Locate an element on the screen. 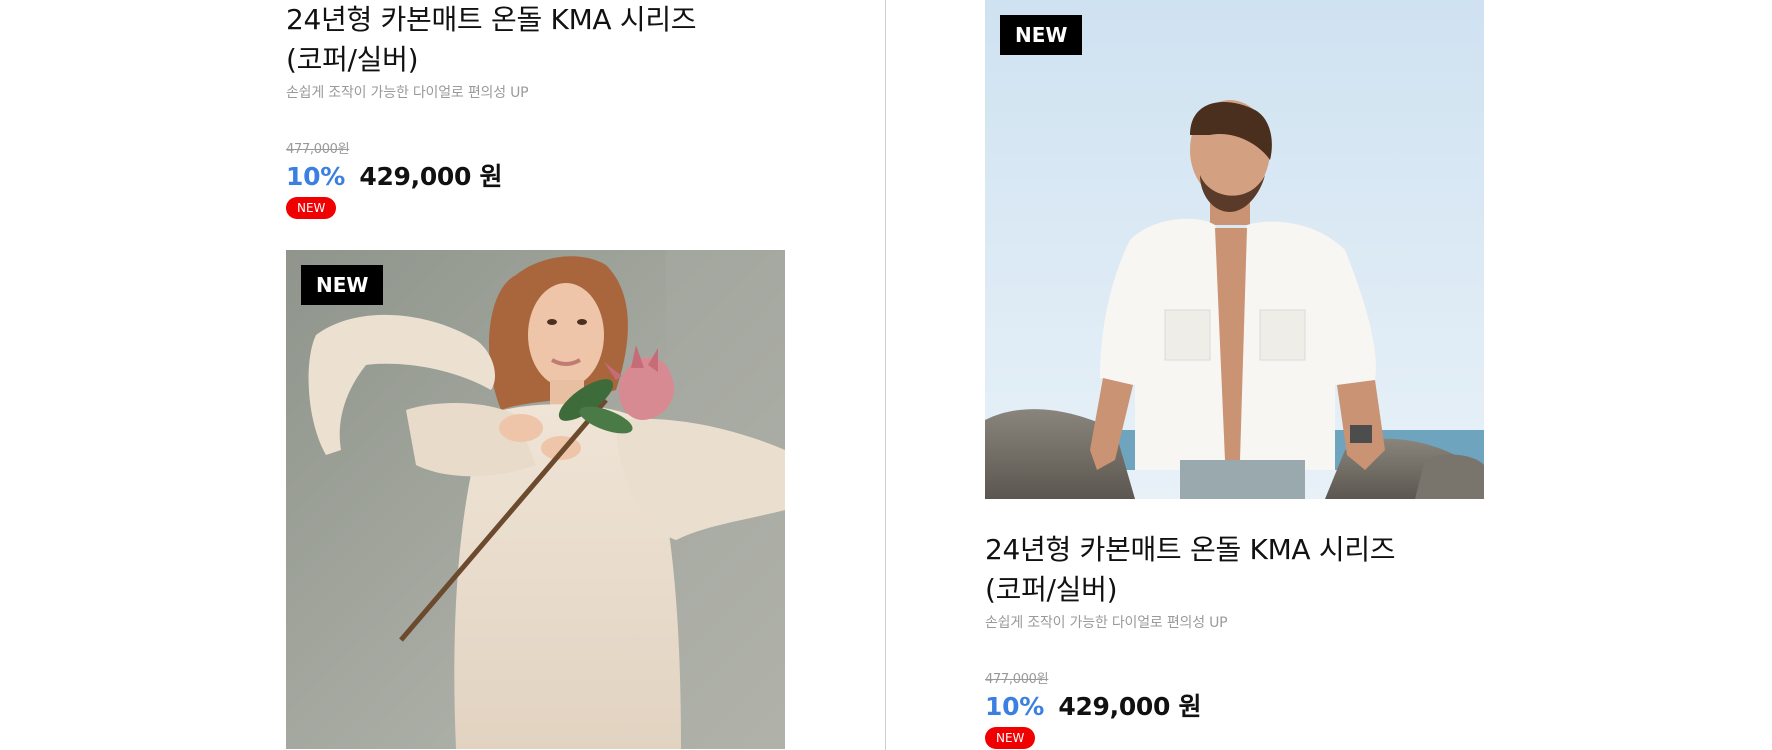 The height and width of the screenshot is (750, 1772). column-divider is located at coordinates (885, 375).